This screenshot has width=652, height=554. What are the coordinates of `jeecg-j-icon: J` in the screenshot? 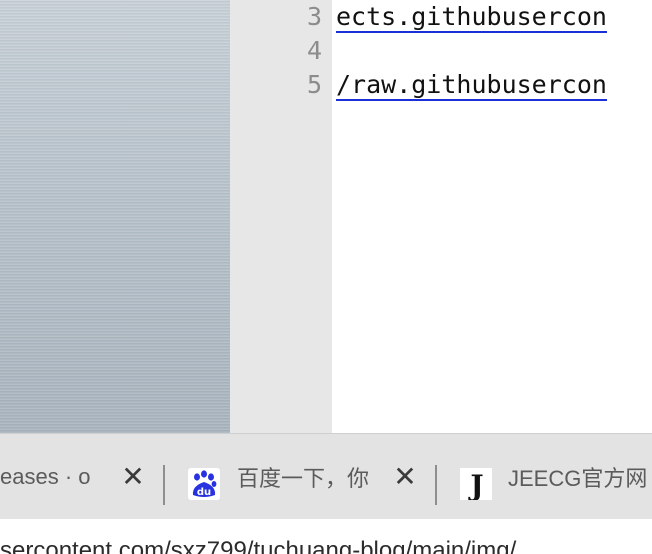 It's located at (476, 485).